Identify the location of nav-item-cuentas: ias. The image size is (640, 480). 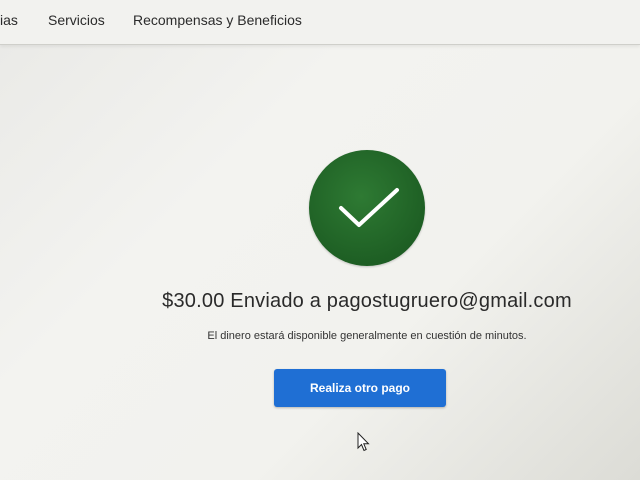
(9, 20).